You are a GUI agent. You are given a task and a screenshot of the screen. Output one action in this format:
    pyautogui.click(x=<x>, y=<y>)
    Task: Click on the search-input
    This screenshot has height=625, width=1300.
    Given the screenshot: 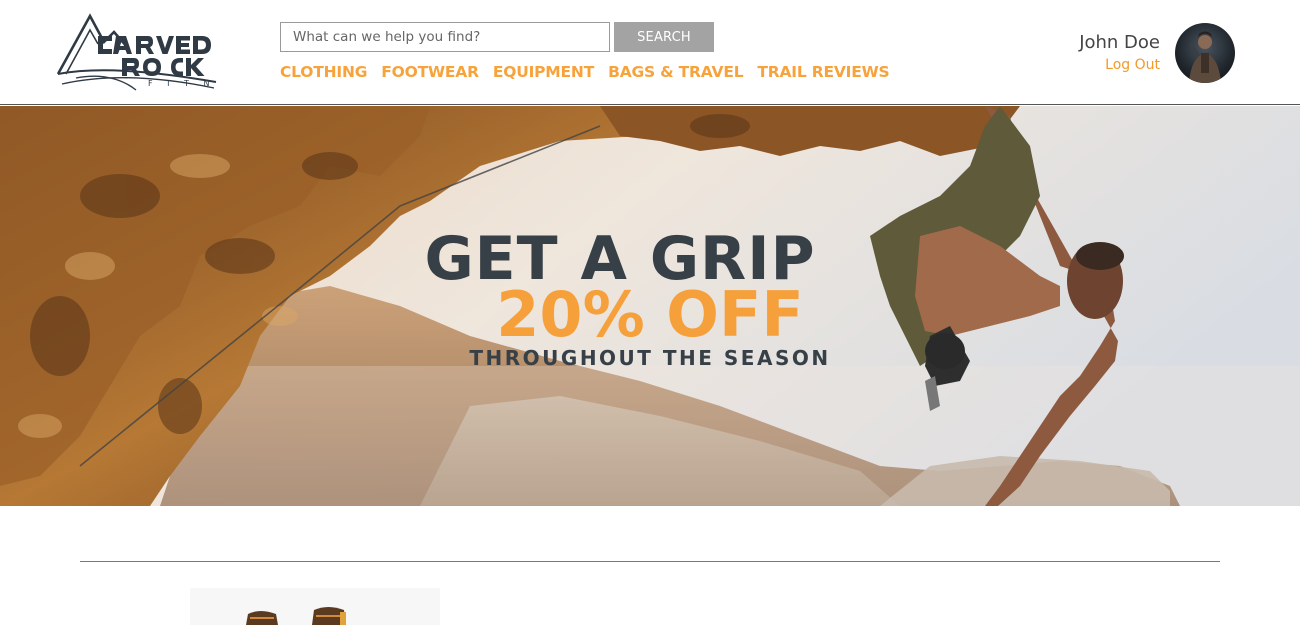 What is the action you would take?
    pyautogui.click(x=445, y=37)
    